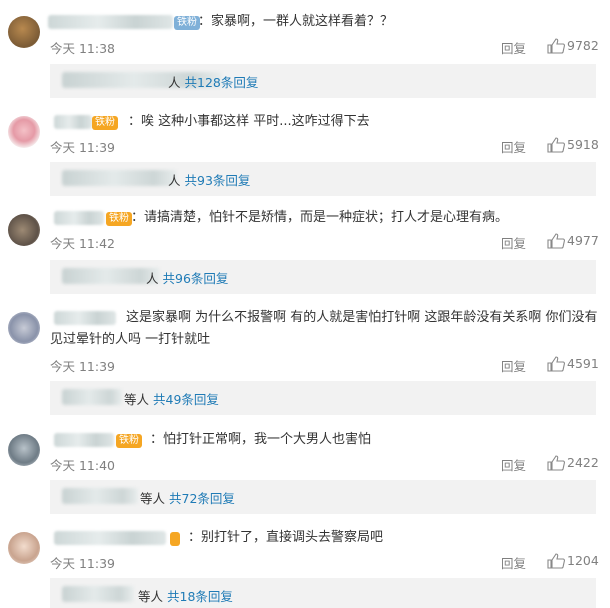 The width and height of the screenshot is (610, 608). Describe the element at coordinates (186, 399) in the screenshot. I see `sub-reply-count-link: 共49条回复` at that location.